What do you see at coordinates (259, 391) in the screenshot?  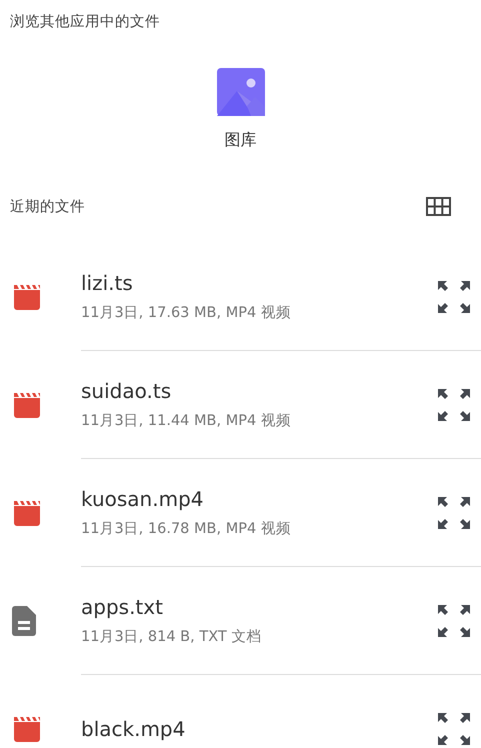 I see `file-name: suidao.ts` at bounding box center [259, 391].